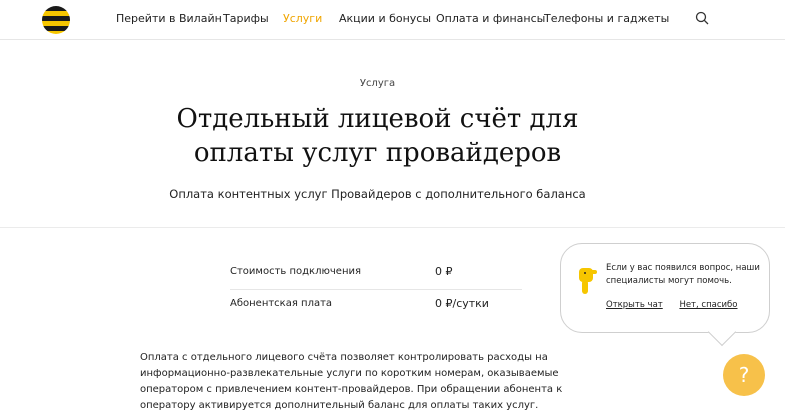 The width and height of the screenshot is (785, 415). Describe the element at coordinates (606, 18) in the screenshot. I see `nav-item-phones: Телефоны и гаджеты` at that location.